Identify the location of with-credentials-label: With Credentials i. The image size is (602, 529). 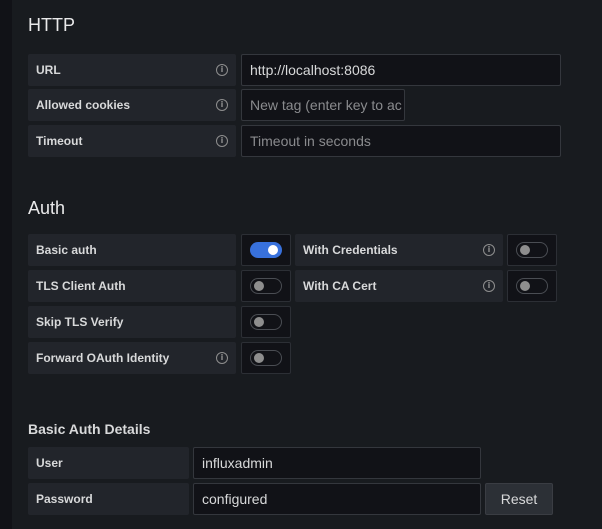
(399, 250).